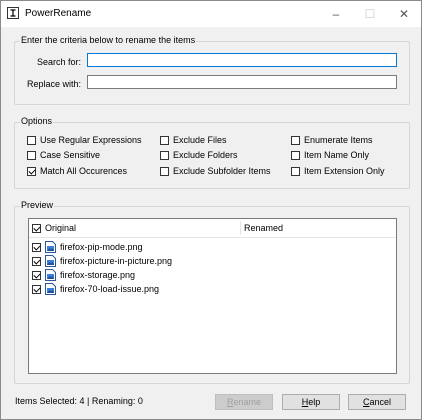 This screenshot has height=420, width=422. I want to click on replace-label: Replace with:, so click(53, 84).